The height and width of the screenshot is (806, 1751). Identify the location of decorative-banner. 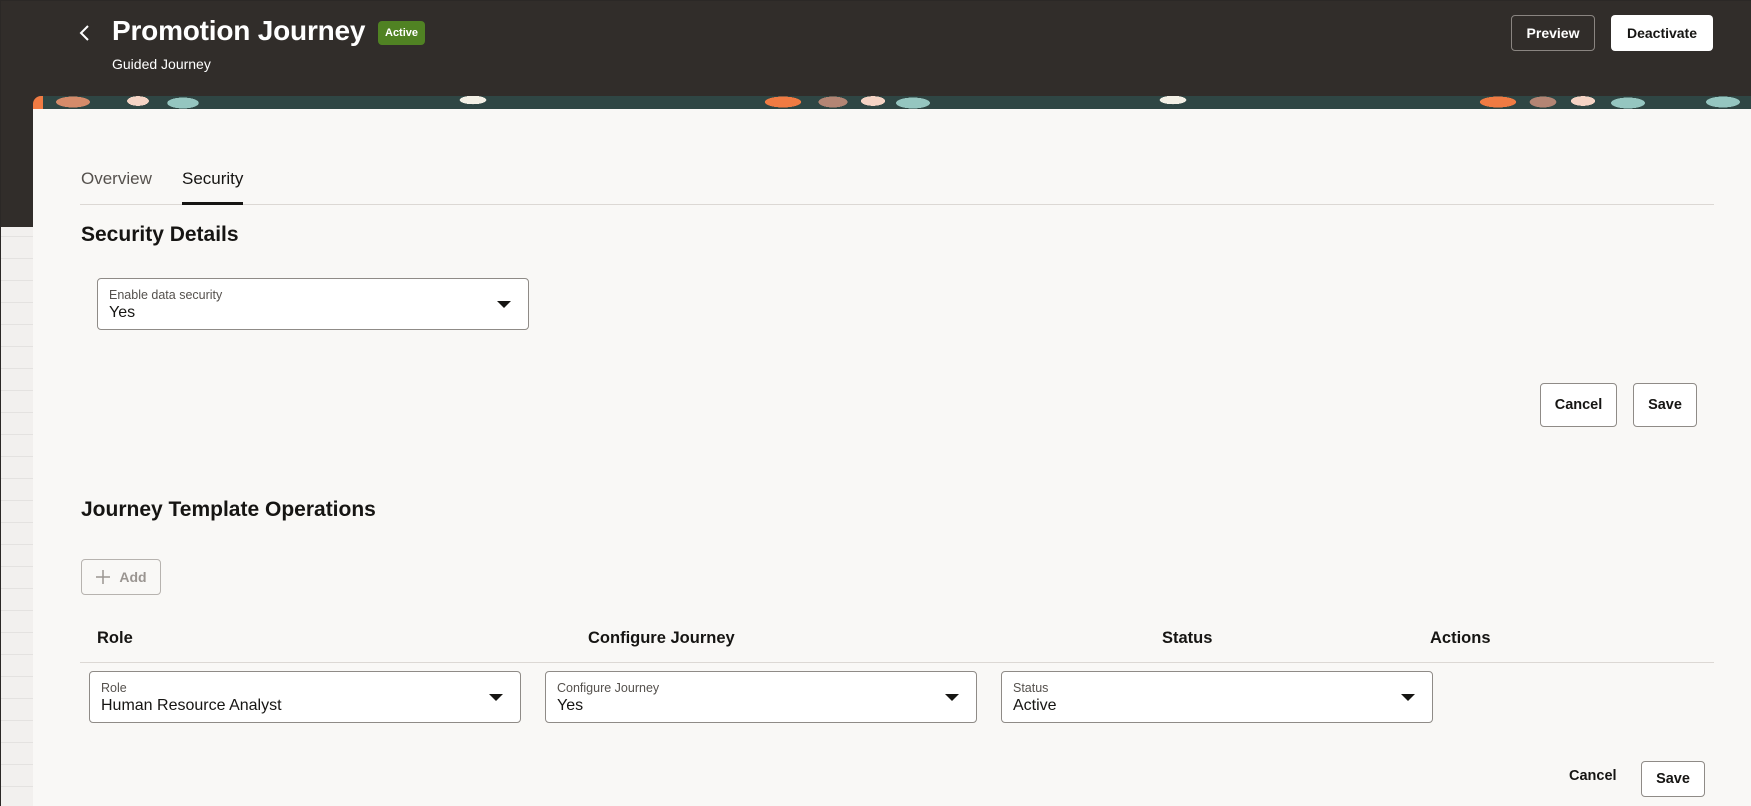
(892, 102).